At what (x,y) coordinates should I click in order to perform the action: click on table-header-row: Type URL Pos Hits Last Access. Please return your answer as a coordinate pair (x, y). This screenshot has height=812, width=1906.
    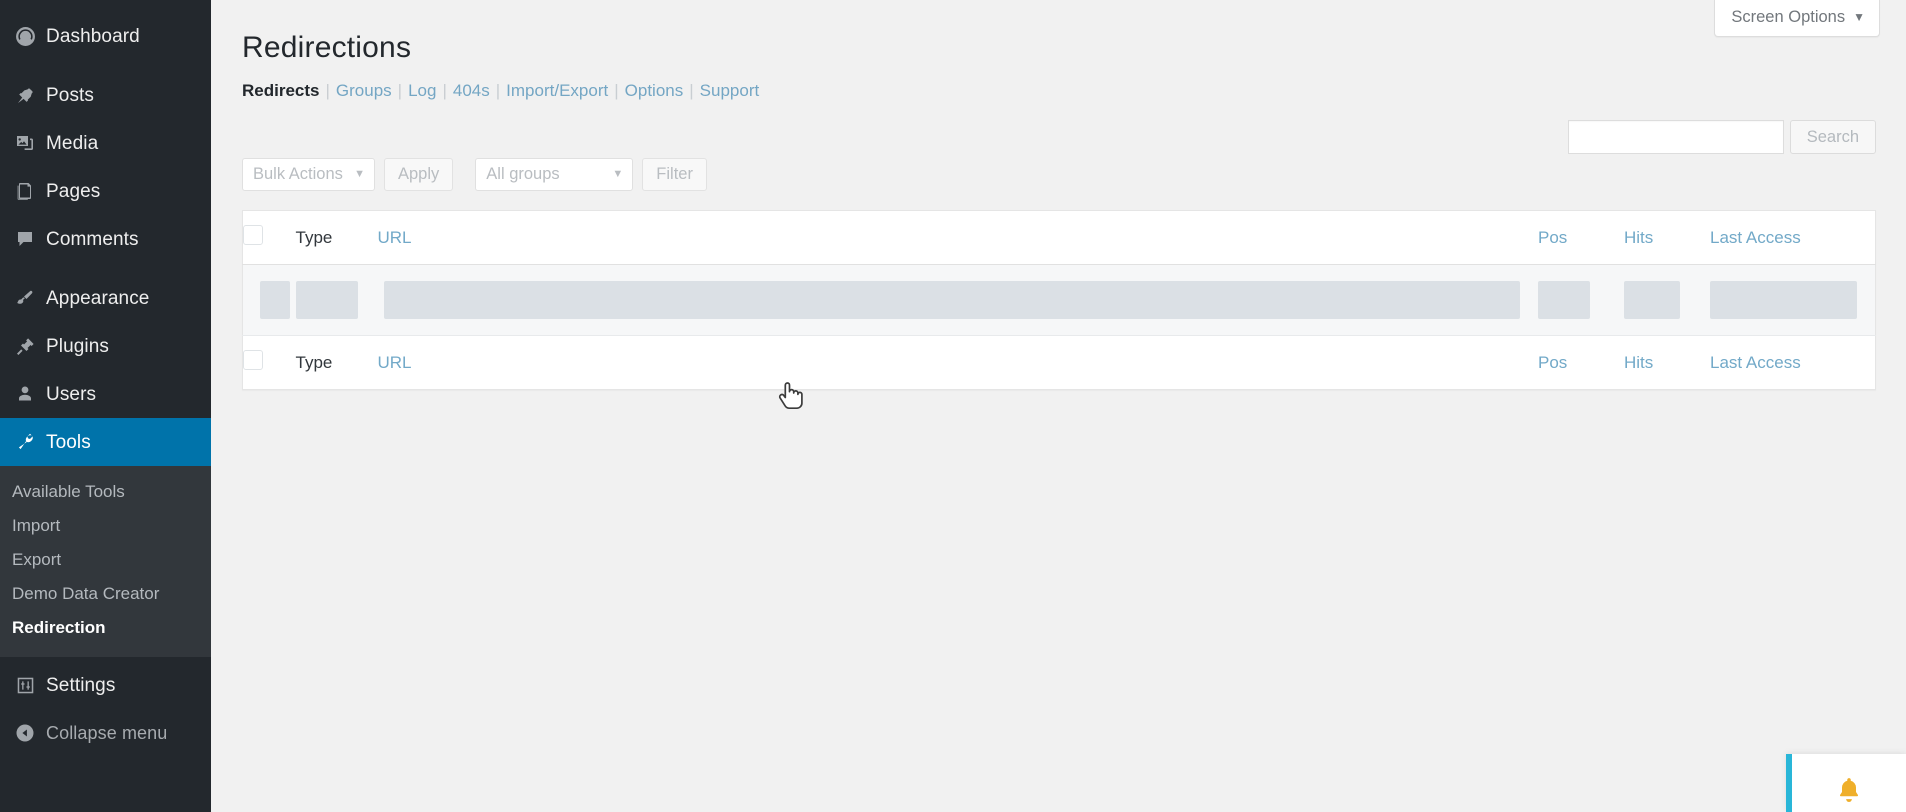
    Looking at the image, I should click on (1059, 237).